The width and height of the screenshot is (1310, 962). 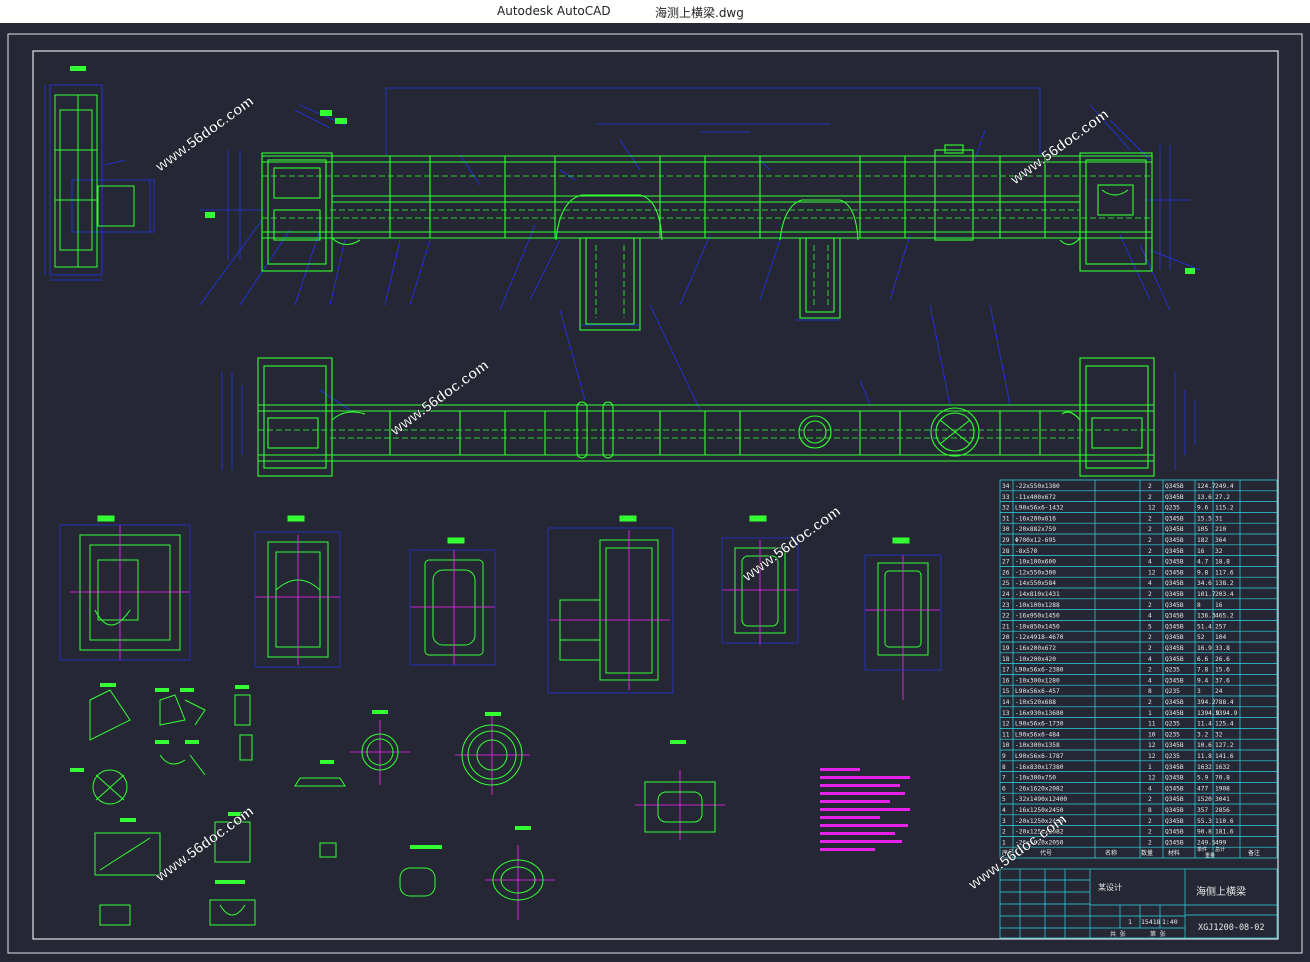 I want to click on parts-table-cell: 5.9, so click(x=1202, y=778).